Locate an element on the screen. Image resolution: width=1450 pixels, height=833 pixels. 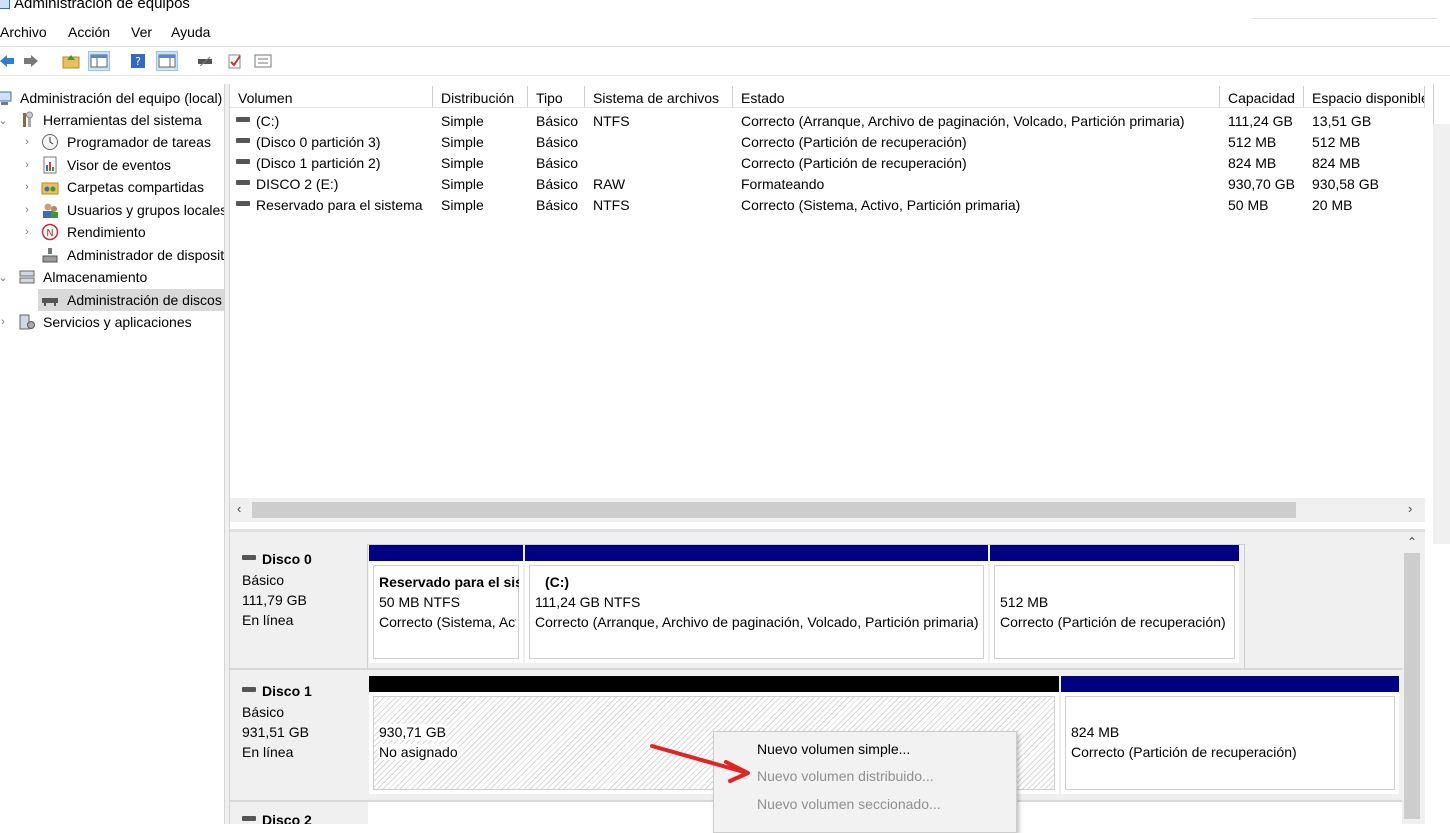
menu-ayuda: Ayuda is located at coordinates (190, 32).